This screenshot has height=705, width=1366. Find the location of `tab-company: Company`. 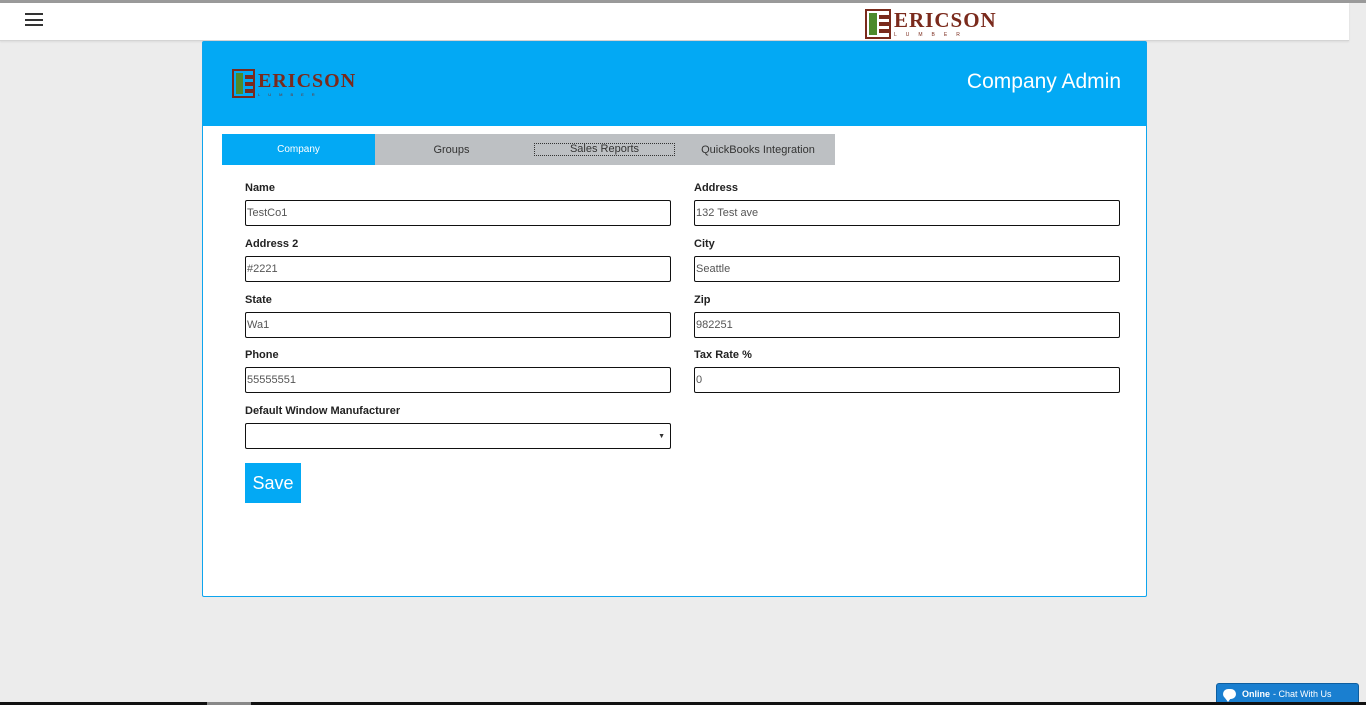

tab-company: Company is located at coordinates (298, 149).